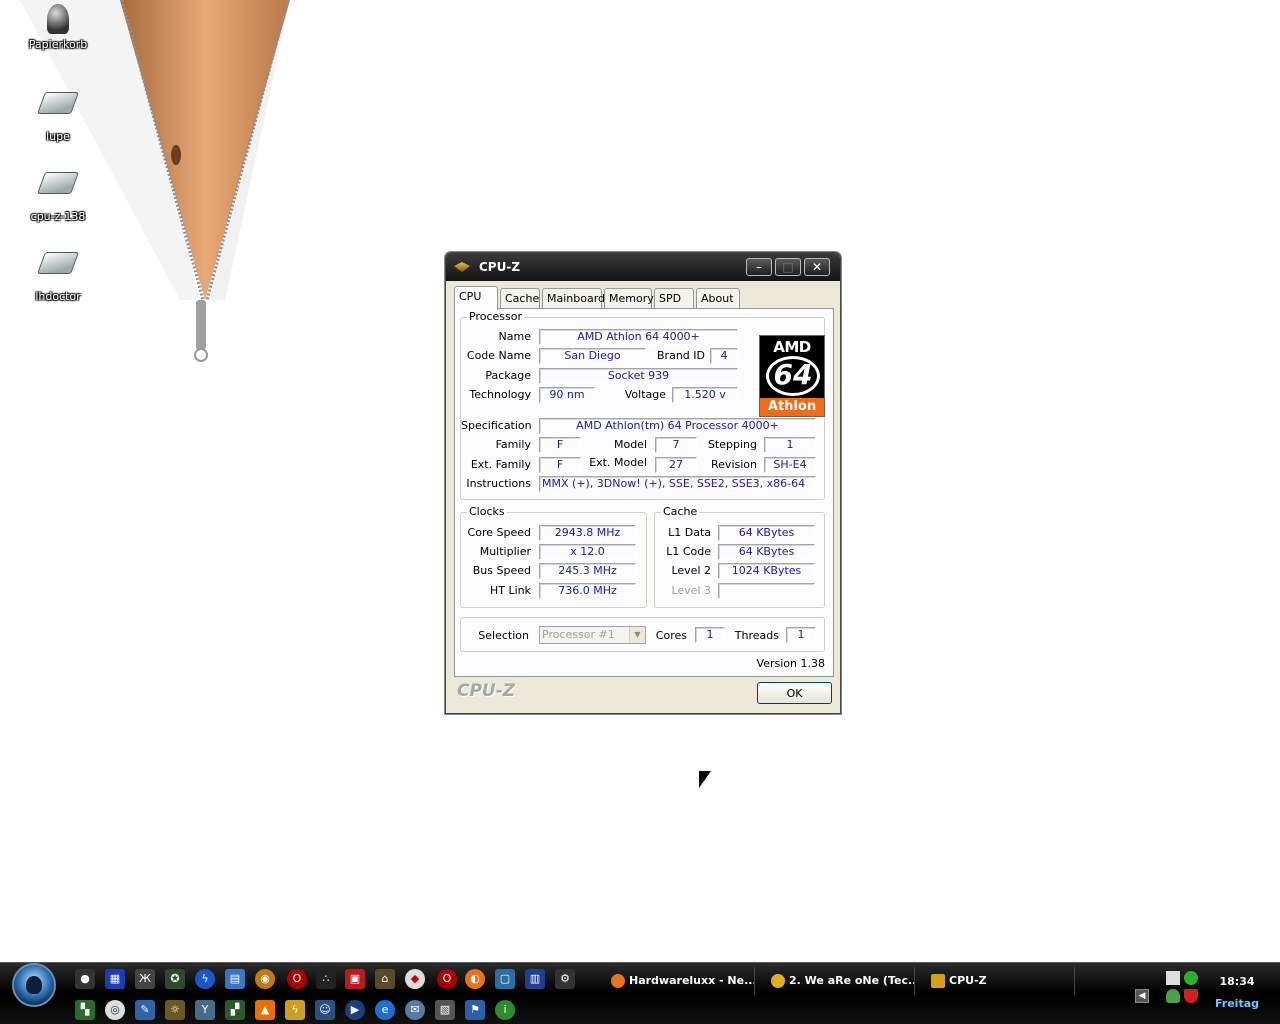 The height and width of the screenshot is (1024, 1280). What do you see at coordinates (567, 395) in the screenshot?
I see `technology-value: 90 nm` at bounding box center [567, 395].